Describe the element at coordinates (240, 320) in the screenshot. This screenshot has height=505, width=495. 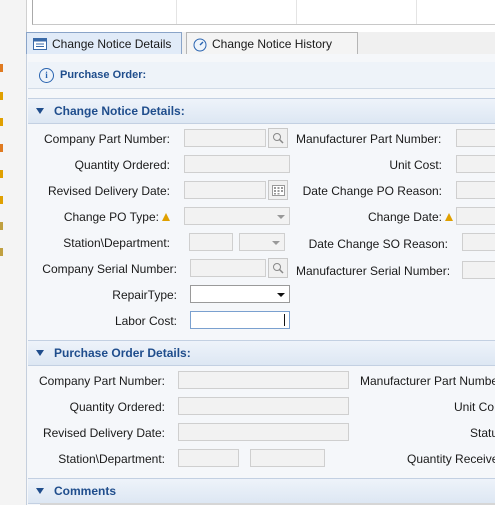
I see `labor-cost-field` at that location.